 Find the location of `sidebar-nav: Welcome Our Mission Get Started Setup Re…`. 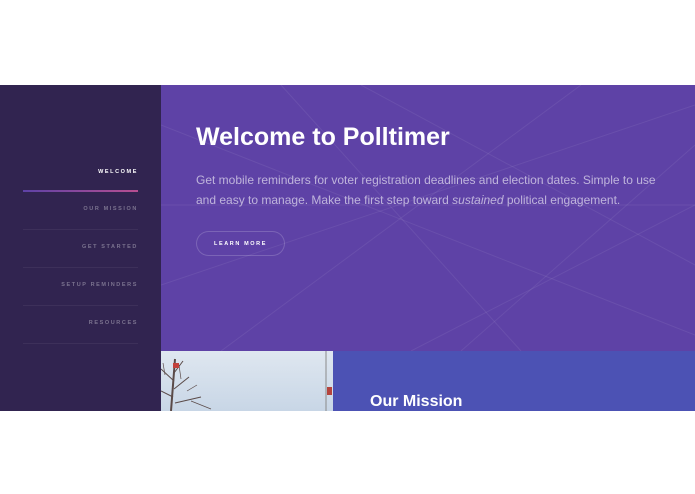

sidebar-nav: Welcome Our Mission Get Started Setup Re… is located at coordinates (80, 249).